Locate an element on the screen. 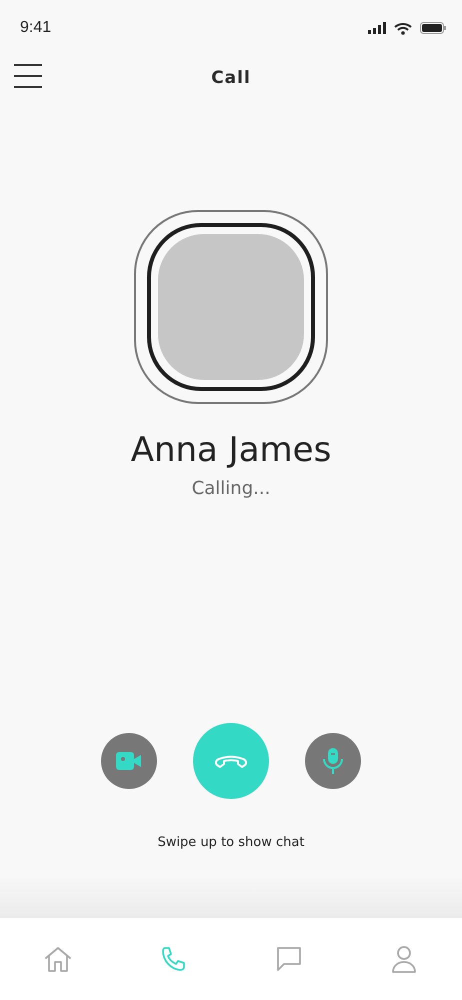 This screenshot has width=462, height=1000. menu-button is located at coordinates (29, 76).